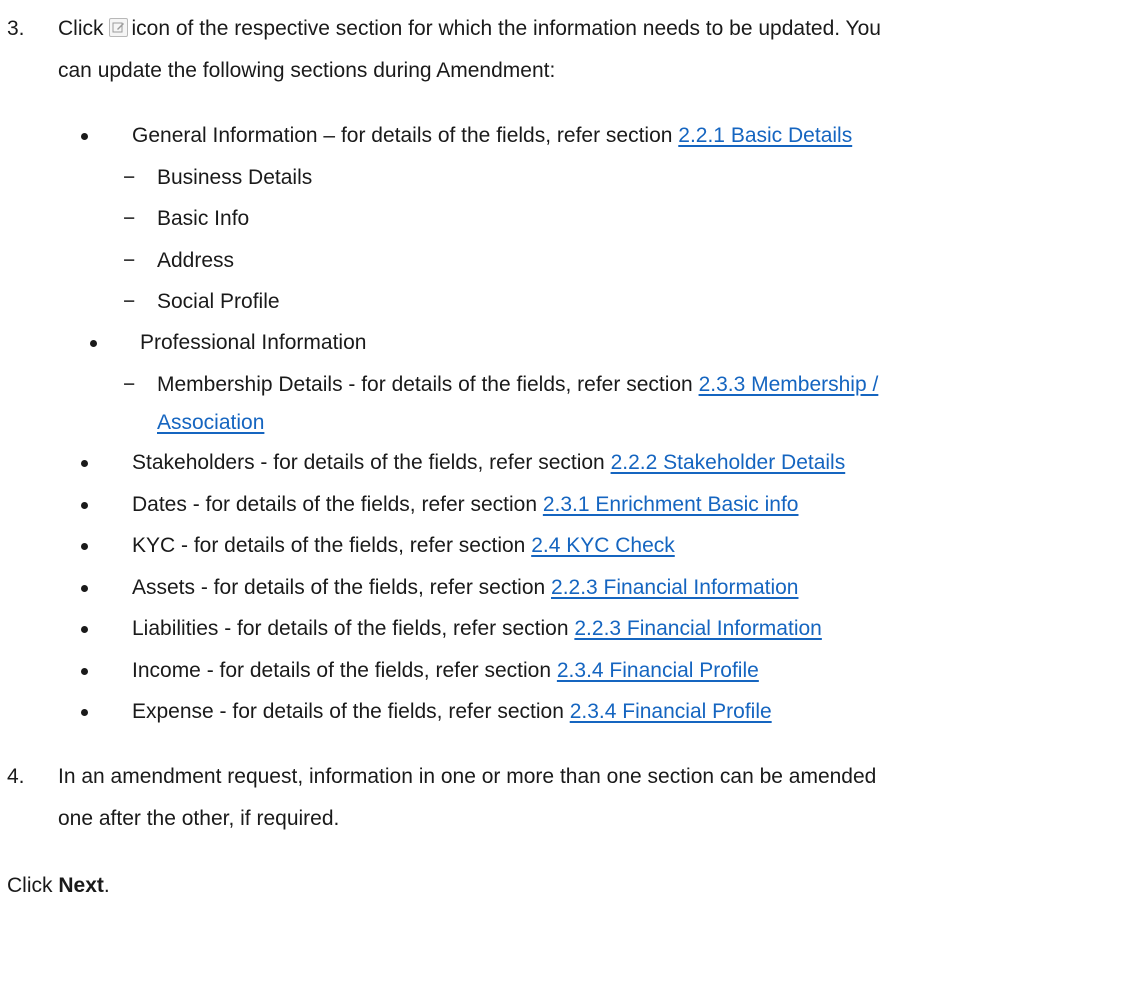 This screenshot has height=993, width=1125. What do you see at coordinates (765, 135) in the screenshot?
I see `link-basic-details: 2.2.1 Basic Details` at bounding box center [765, 135].